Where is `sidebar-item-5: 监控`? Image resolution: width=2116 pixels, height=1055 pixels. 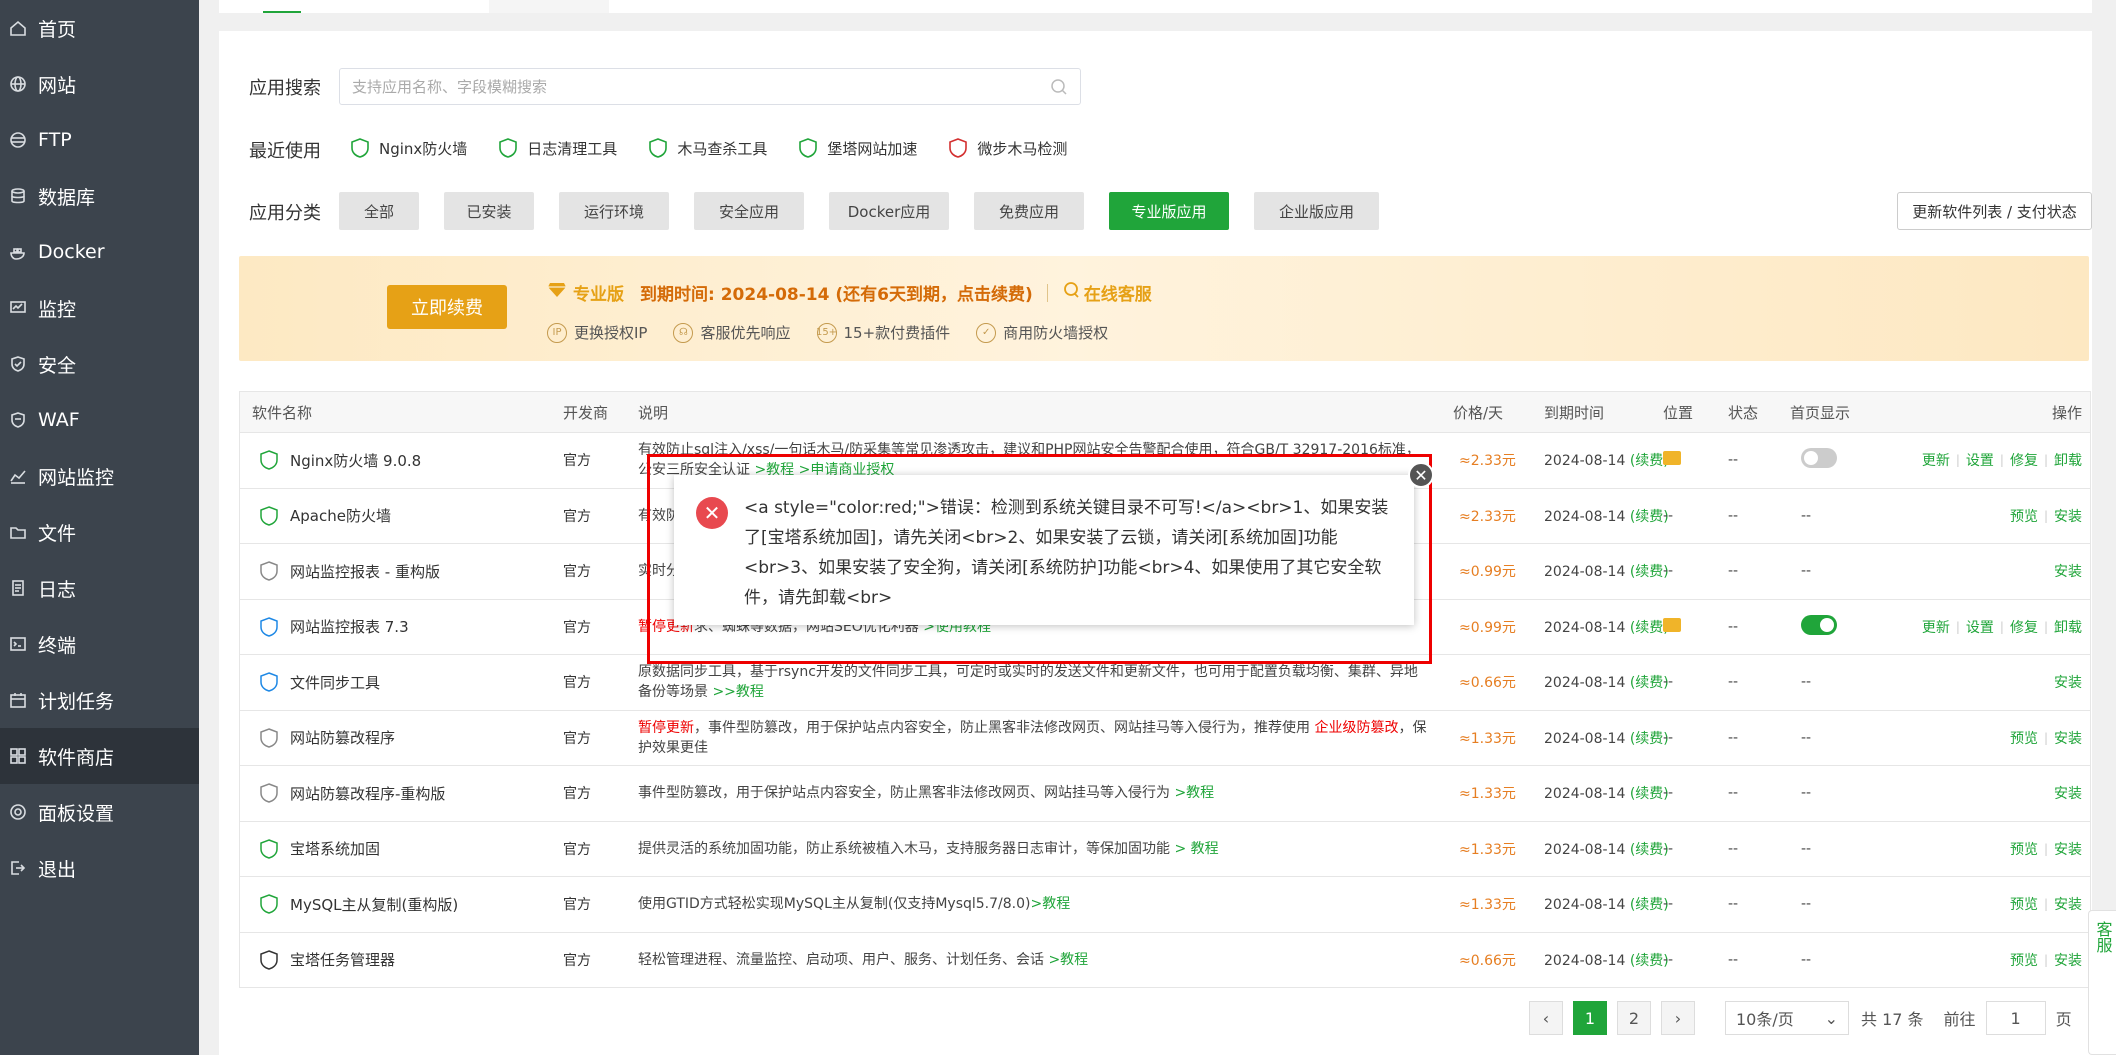
sidebar-item-5: 监控 is located at coordinates (99, 308).